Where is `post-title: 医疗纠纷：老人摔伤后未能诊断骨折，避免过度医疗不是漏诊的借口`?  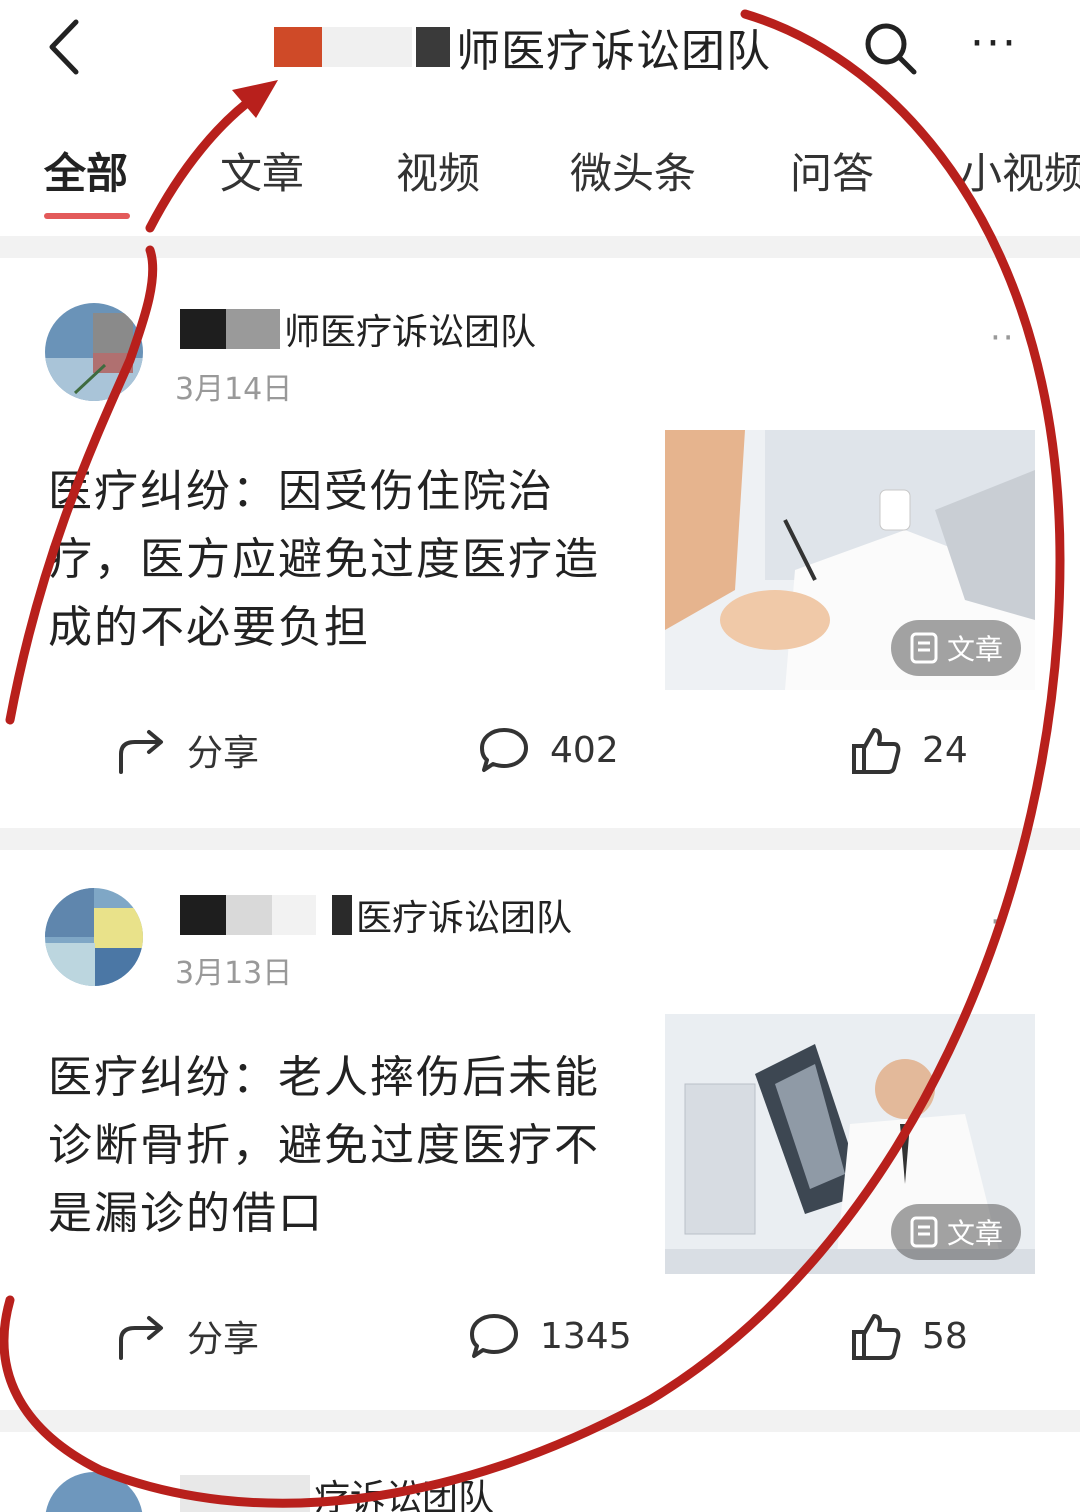
post-title: 医疗纠纷：老人摔伤后未能诊断骨折，避免过度医疗不是漏诊的借口 is located at coordinates (343, 1146).